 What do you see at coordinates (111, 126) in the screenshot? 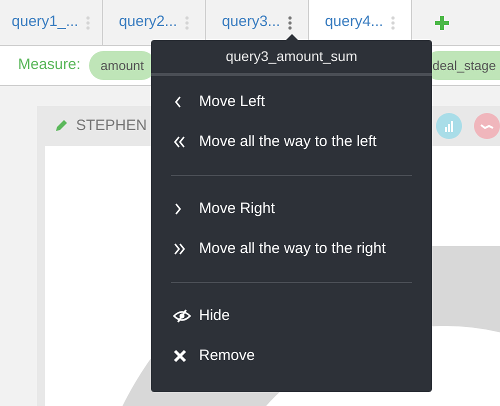
I see `card-title: STEPHEN` at bounding box center [111, 126].